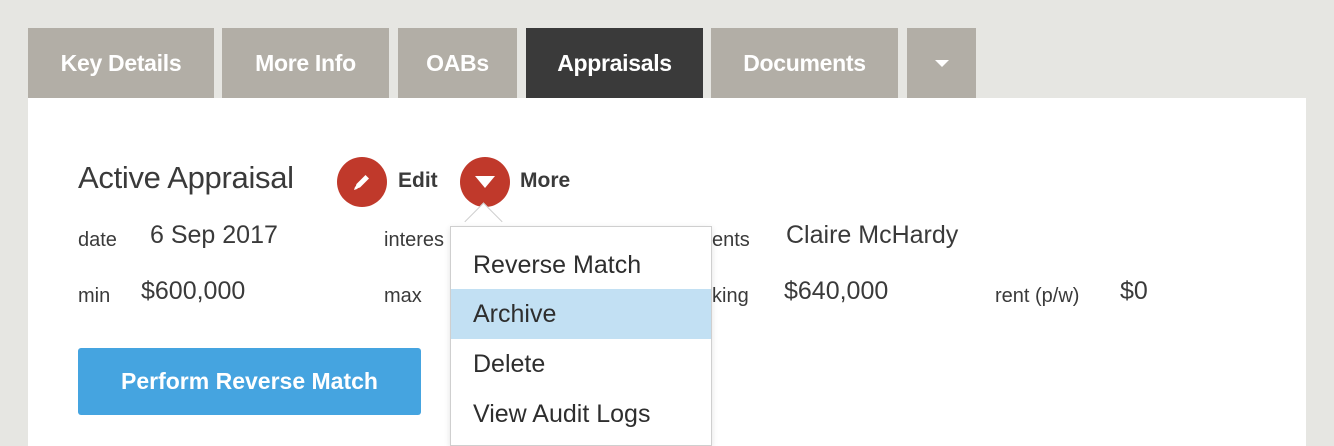  What do you see at coordinates (872, 235) in the screenshot?
I see `agents-value: Claire McHardy` at bounding box center [872, 235].